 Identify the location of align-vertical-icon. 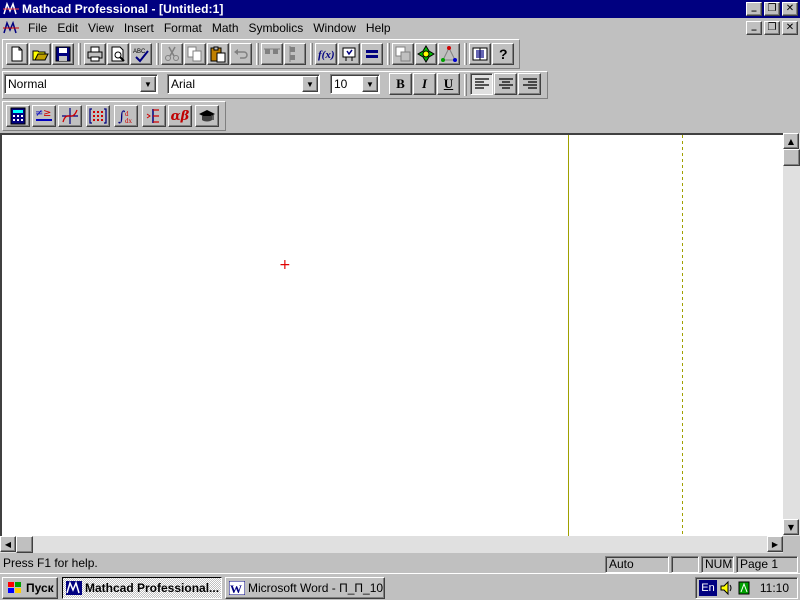
(292, 54).